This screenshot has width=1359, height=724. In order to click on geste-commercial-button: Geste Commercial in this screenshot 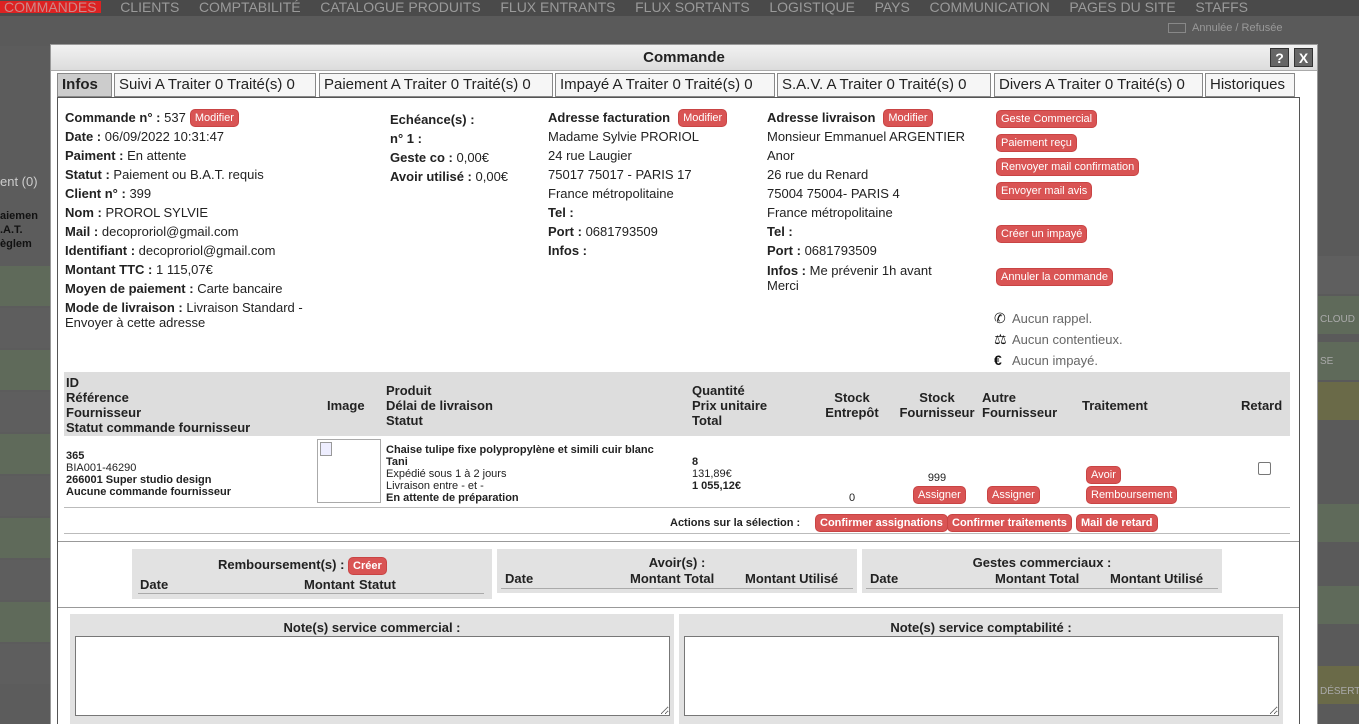, I will do `click(1047, 119)`.